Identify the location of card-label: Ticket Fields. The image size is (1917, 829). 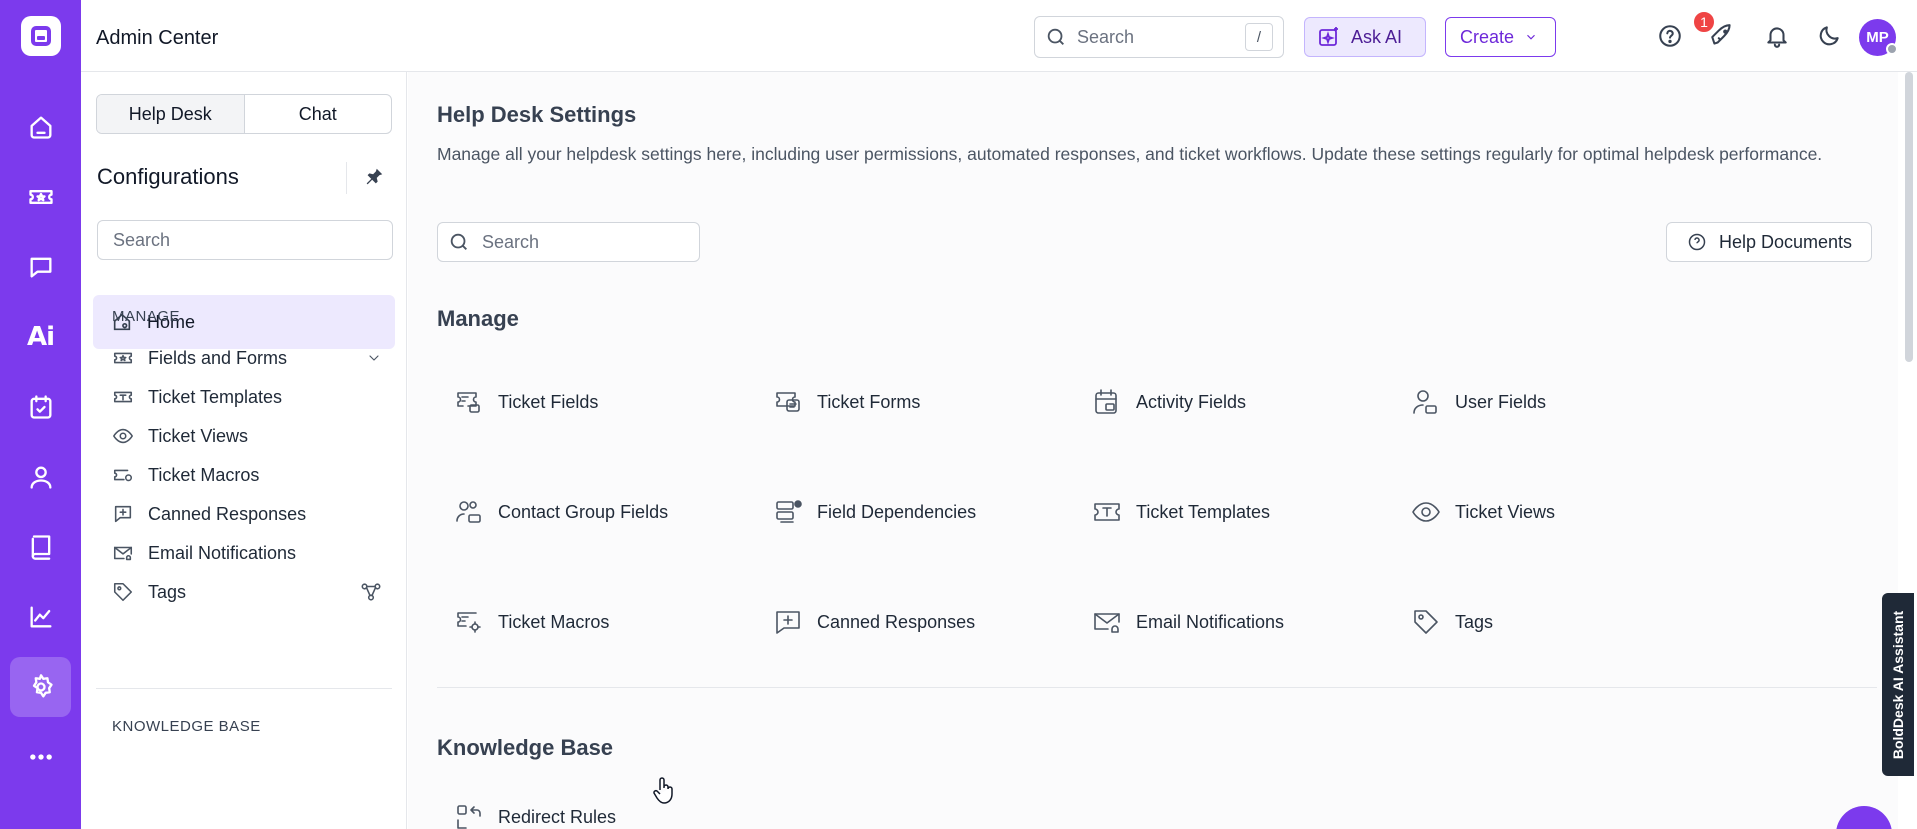
(548, 401).